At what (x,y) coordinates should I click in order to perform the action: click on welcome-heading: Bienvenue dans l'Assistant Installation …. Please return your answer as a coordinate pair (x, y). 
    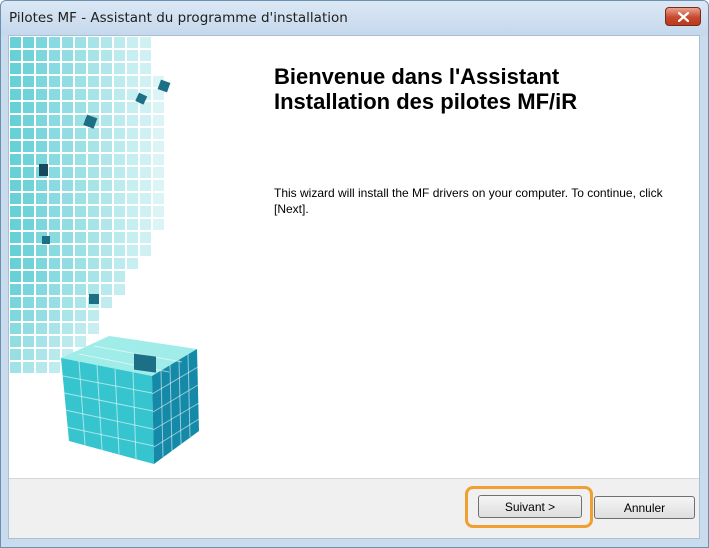
    Looking at the image, I should click on (474, 89).